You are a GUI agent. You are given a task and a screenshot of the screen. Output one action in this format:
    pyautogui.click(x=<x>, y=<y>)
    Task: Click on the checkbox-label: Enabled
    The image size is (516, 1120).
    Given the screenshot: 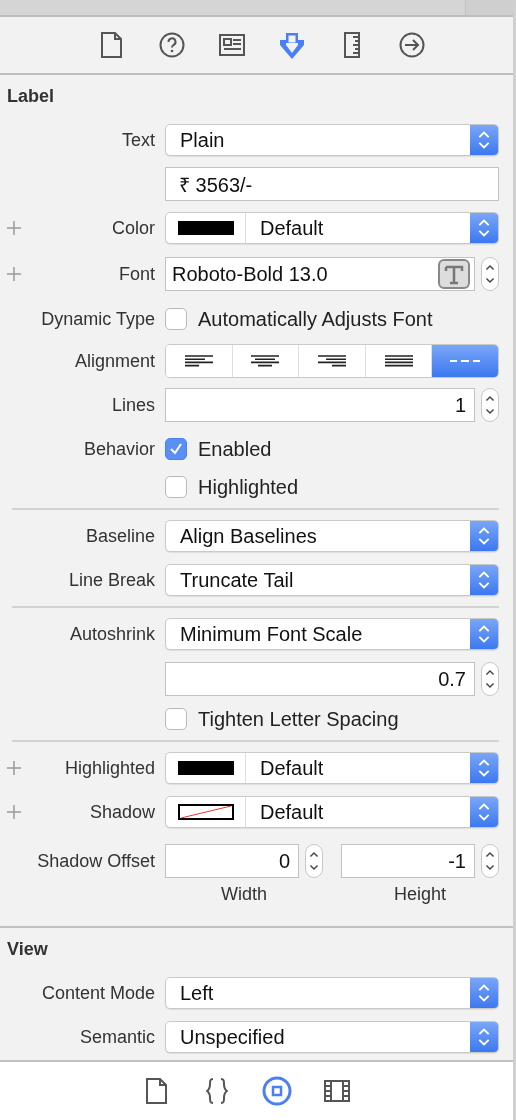 What is the action you would take?
    pyautogui.click(x=235, y=449)
    